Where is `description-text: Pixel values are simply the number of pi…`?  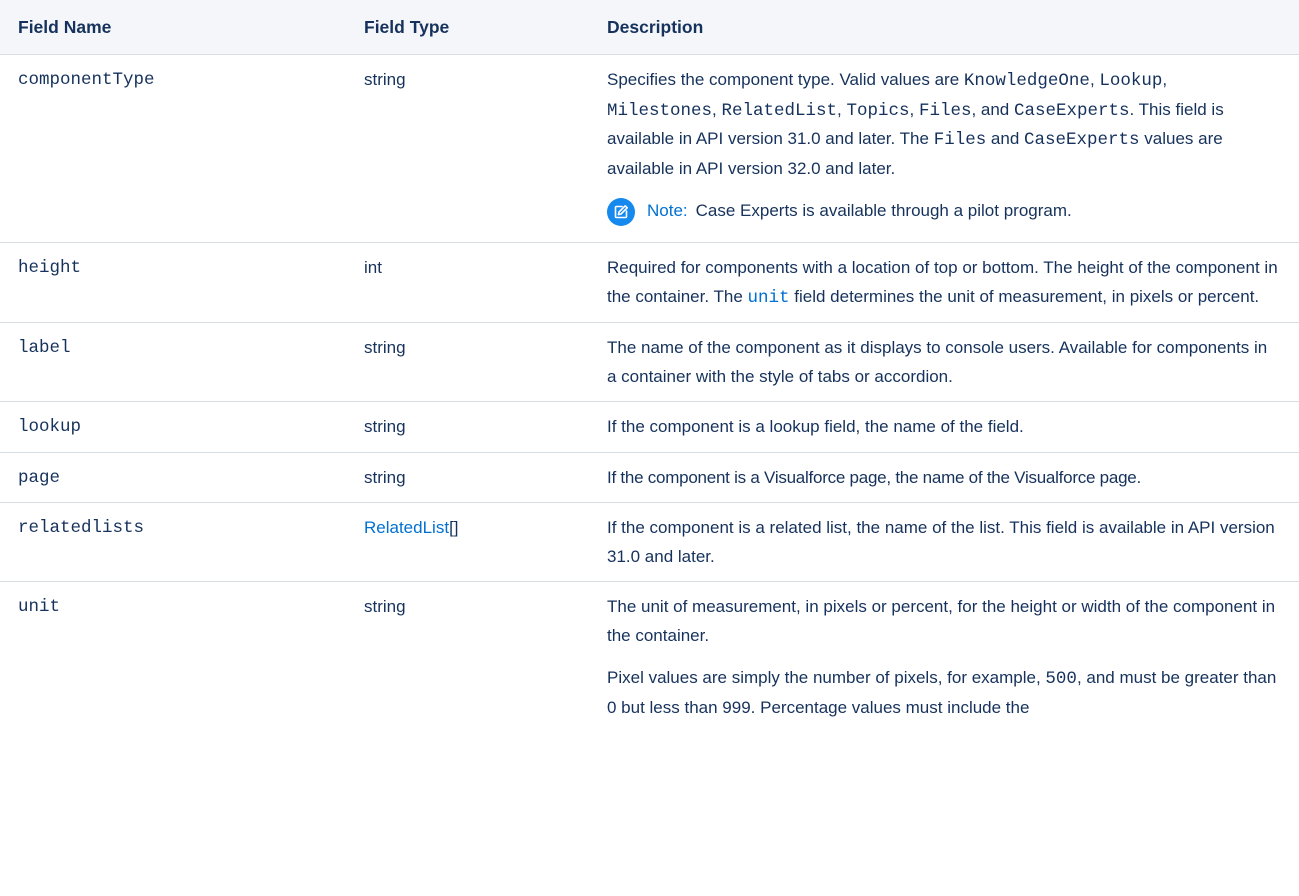 description-text: Pixel values are simply the number of pi… is located at coordinates (826, 677).